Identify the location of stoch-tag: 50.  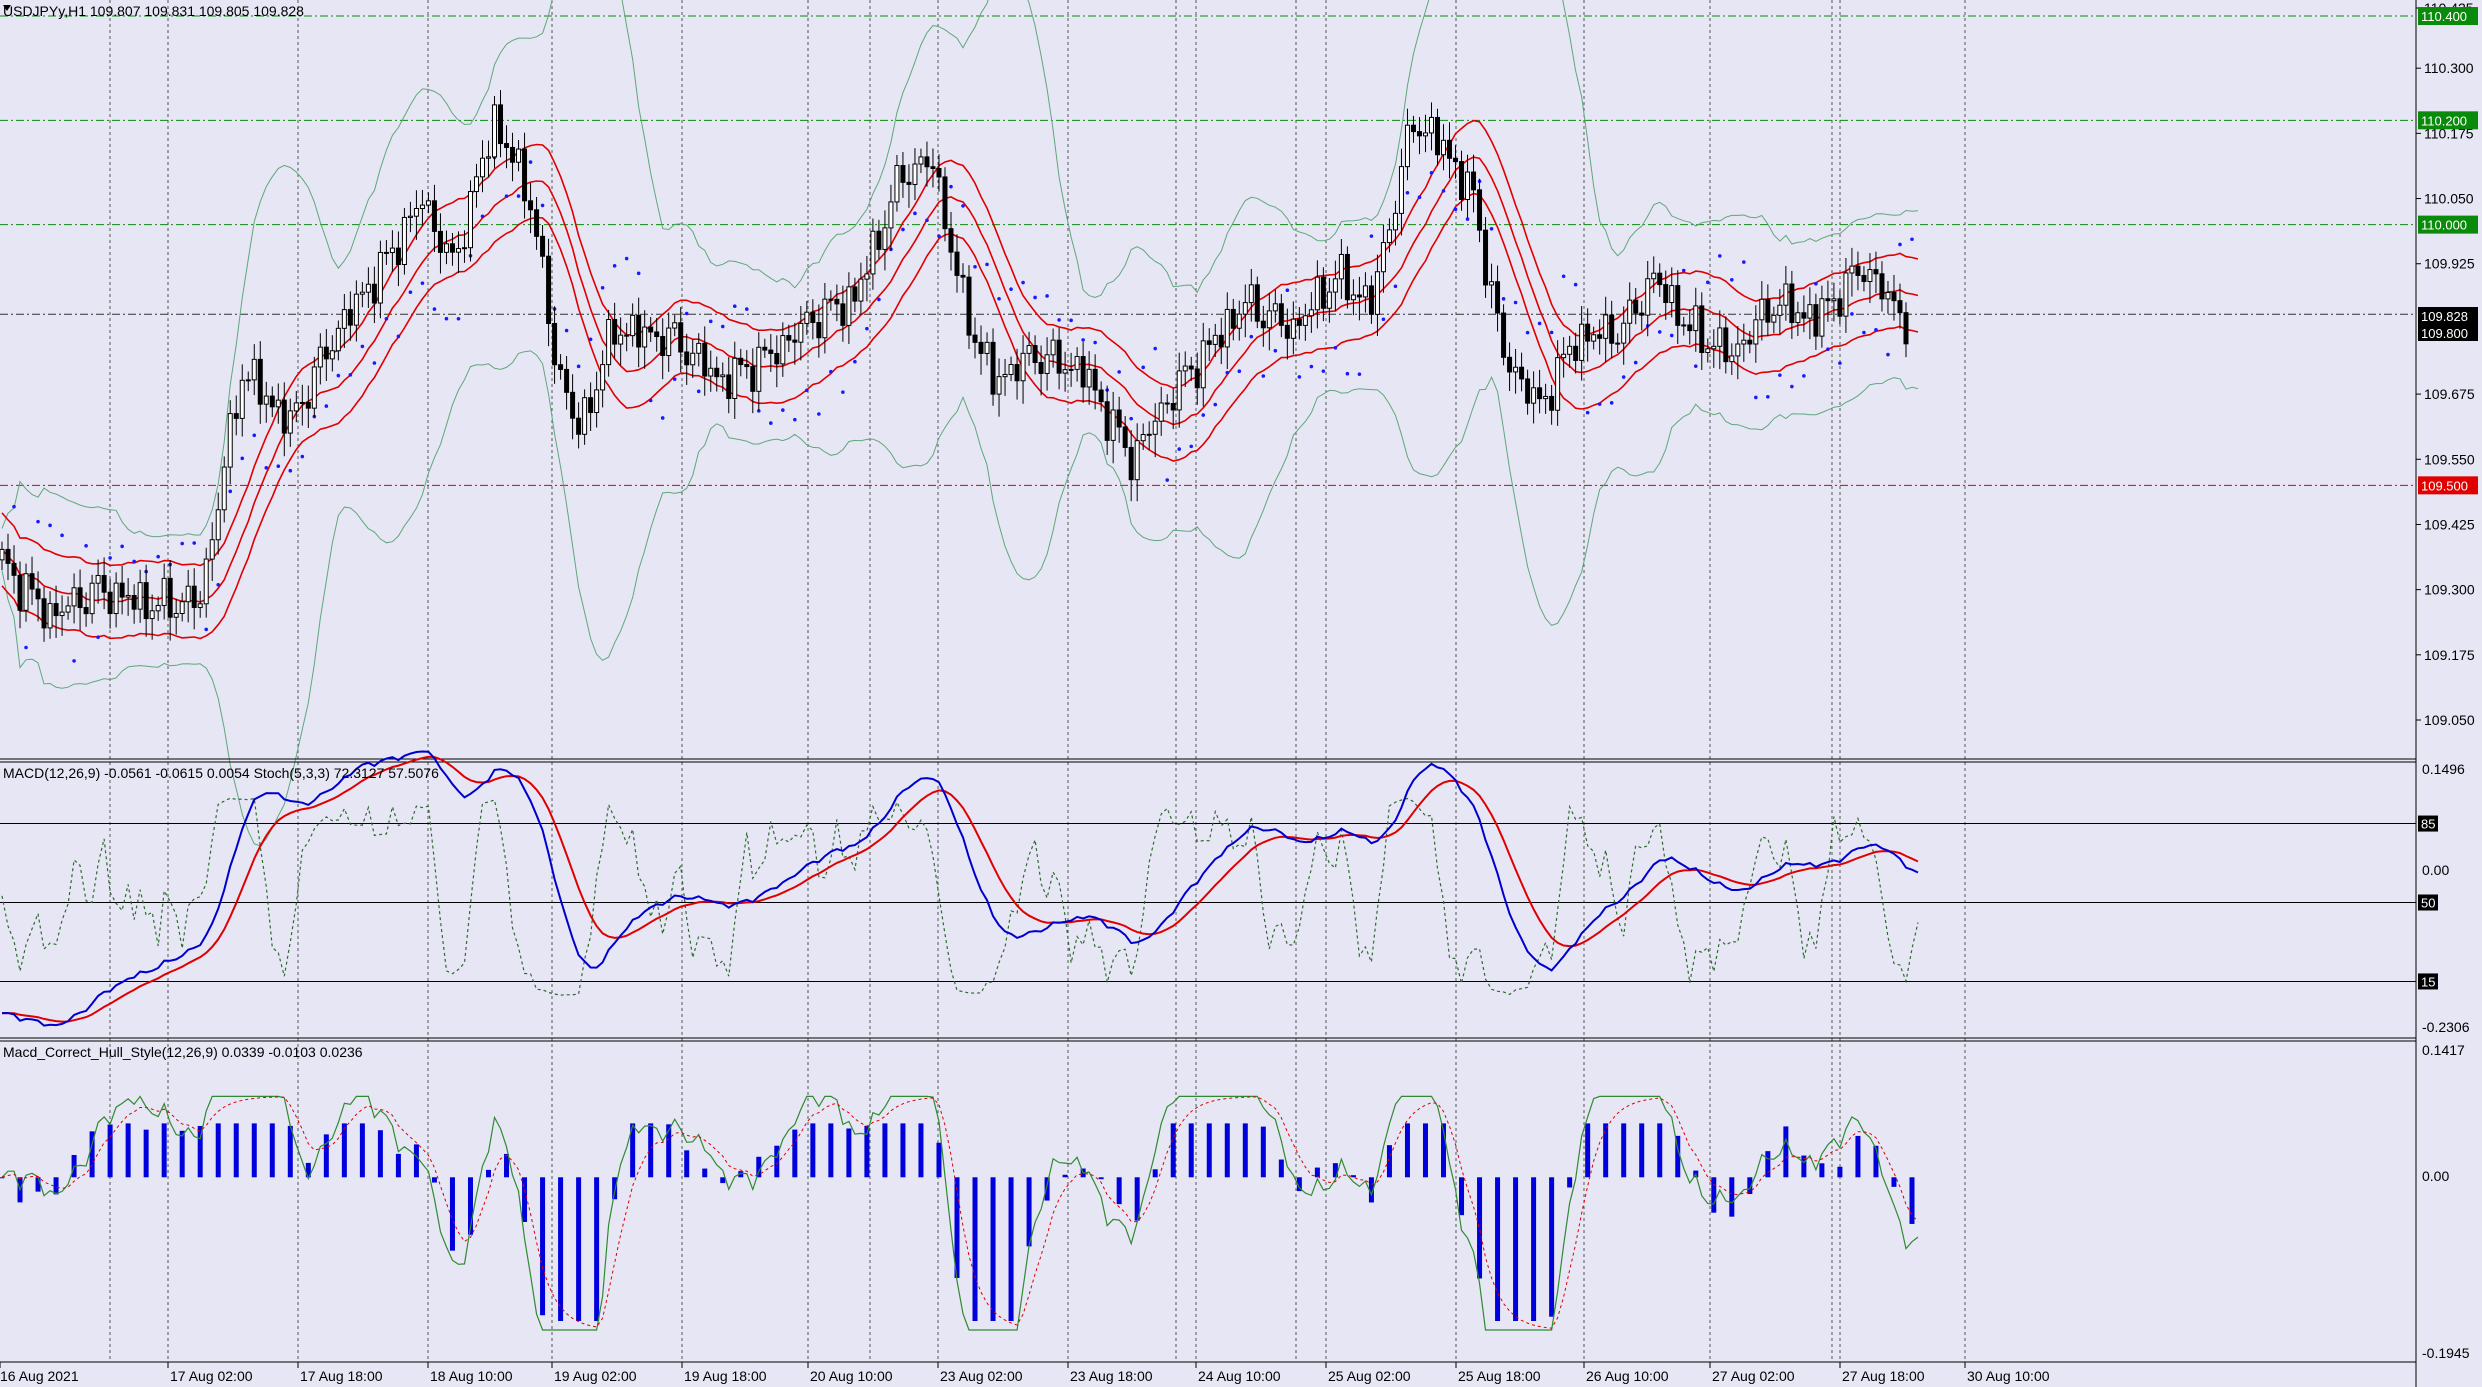
(2428, 903).